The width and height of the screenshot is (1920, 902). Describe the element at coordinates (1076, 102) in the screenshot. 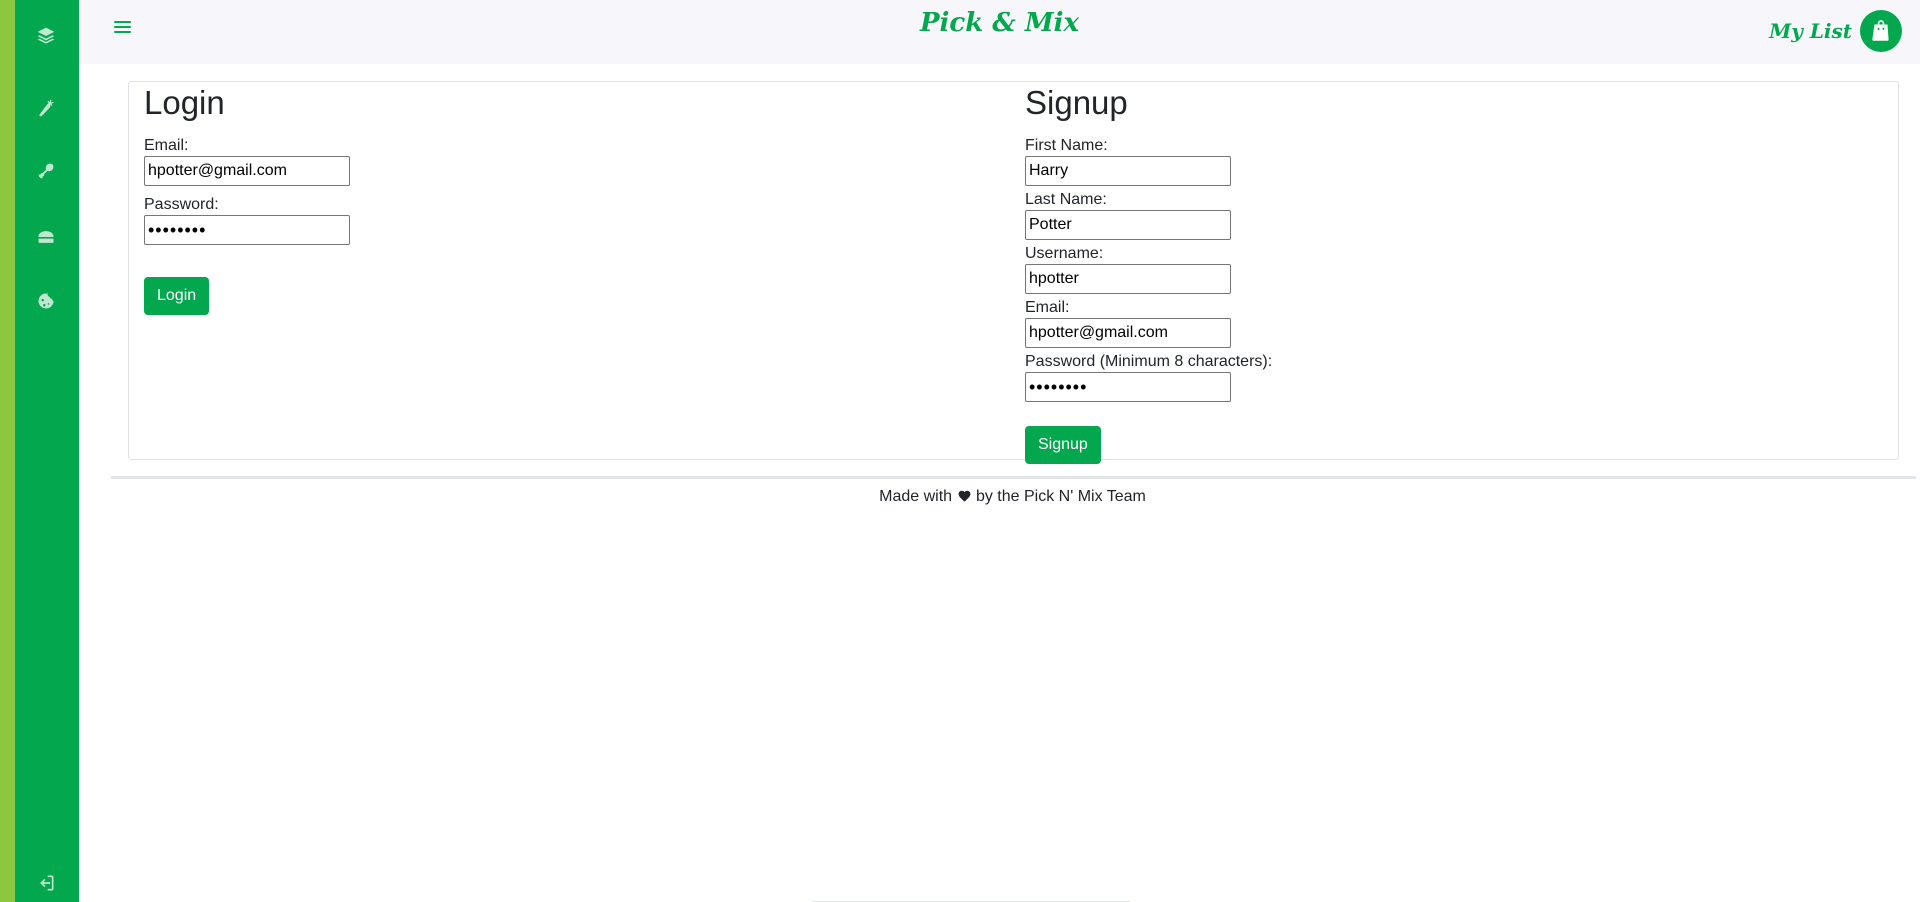

I see `signup-title: Signup` at that location.